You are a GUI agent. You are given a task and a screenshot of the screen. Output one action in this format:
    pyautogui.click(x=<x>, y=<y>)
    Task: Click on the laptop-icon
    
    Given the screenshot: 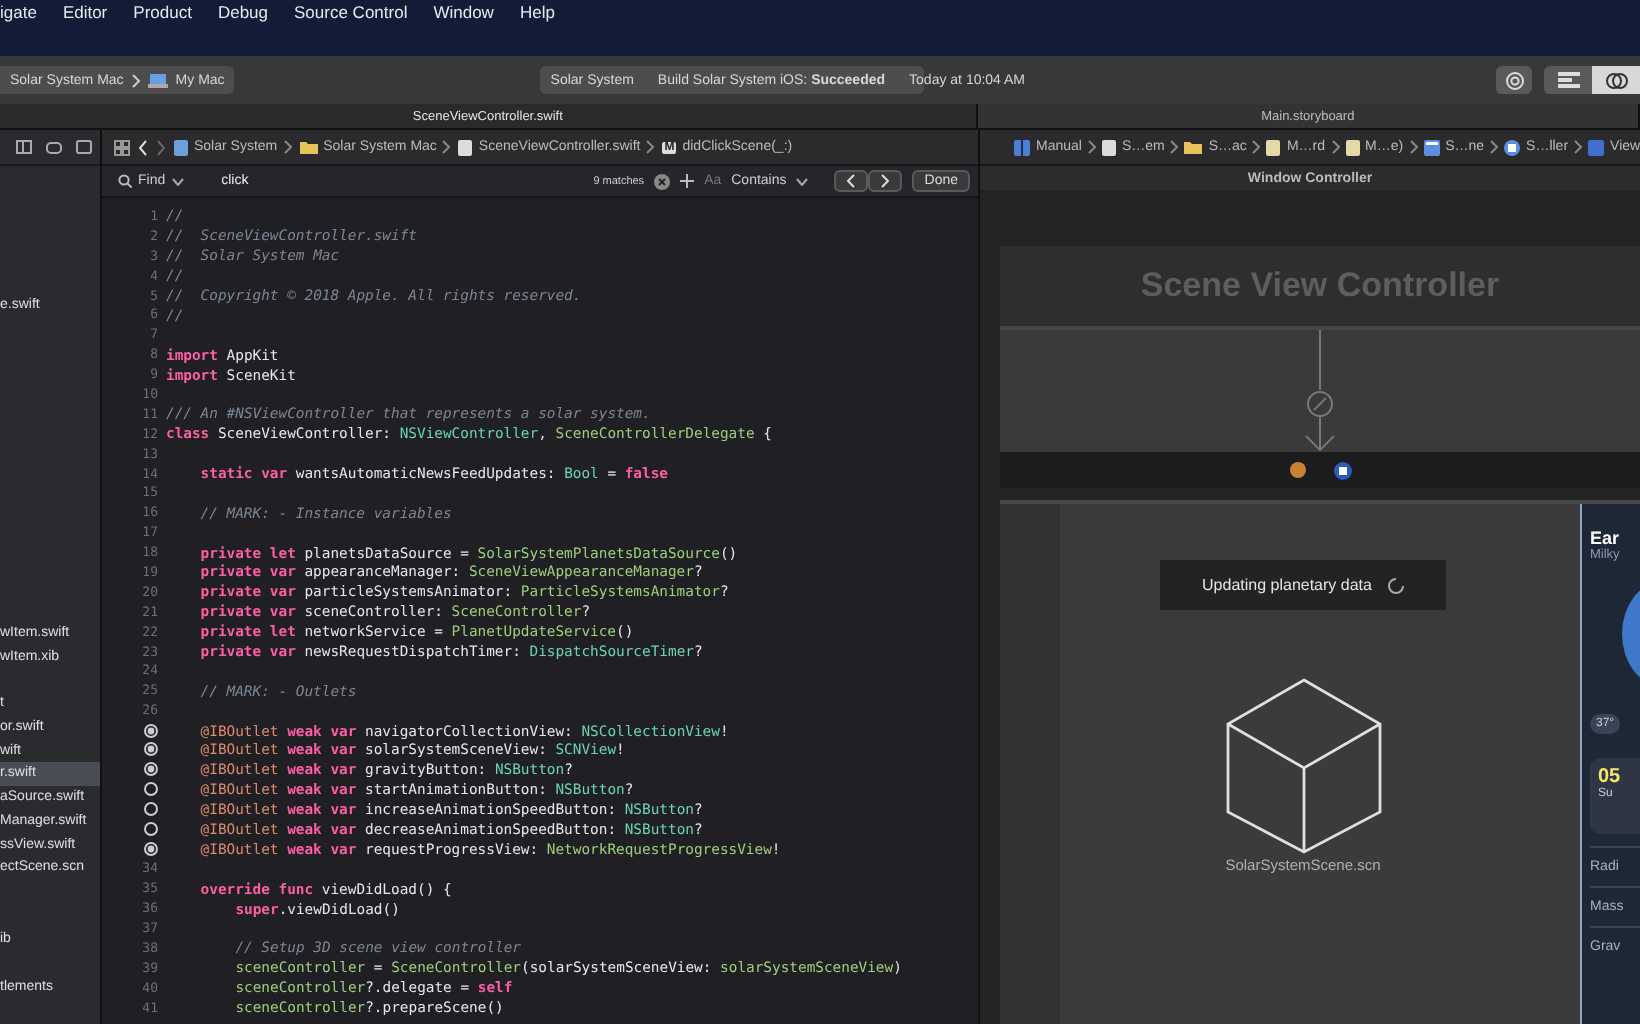 What is the action you would take?
    pyautogui.click(x=157, y=80)
    